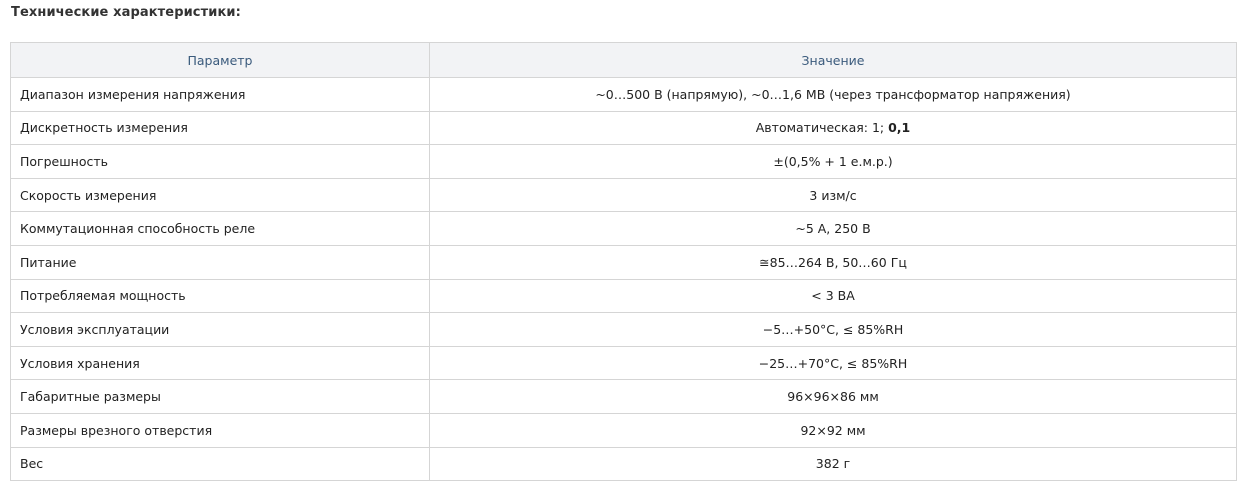 The image size is (1244, 502). I want to click on table-row: Скорость измерения 3 изм/с, so click(623, 195).